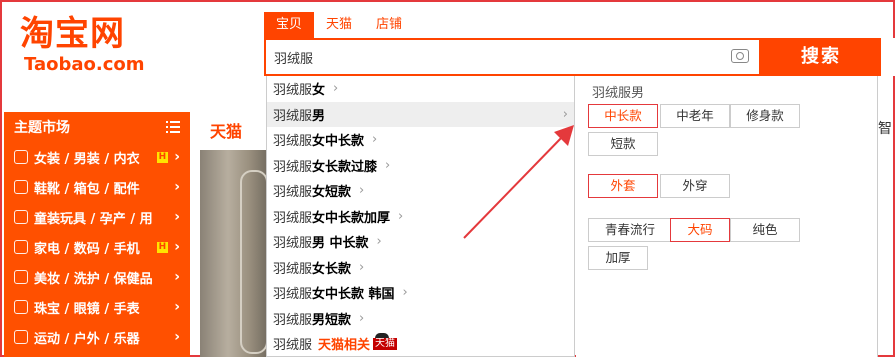 This screenshot has height=357, width=895. Describe the element at coordinates (344, 346) in the screenshot. I see `tmall-related-label: 天猫相关` at that location.